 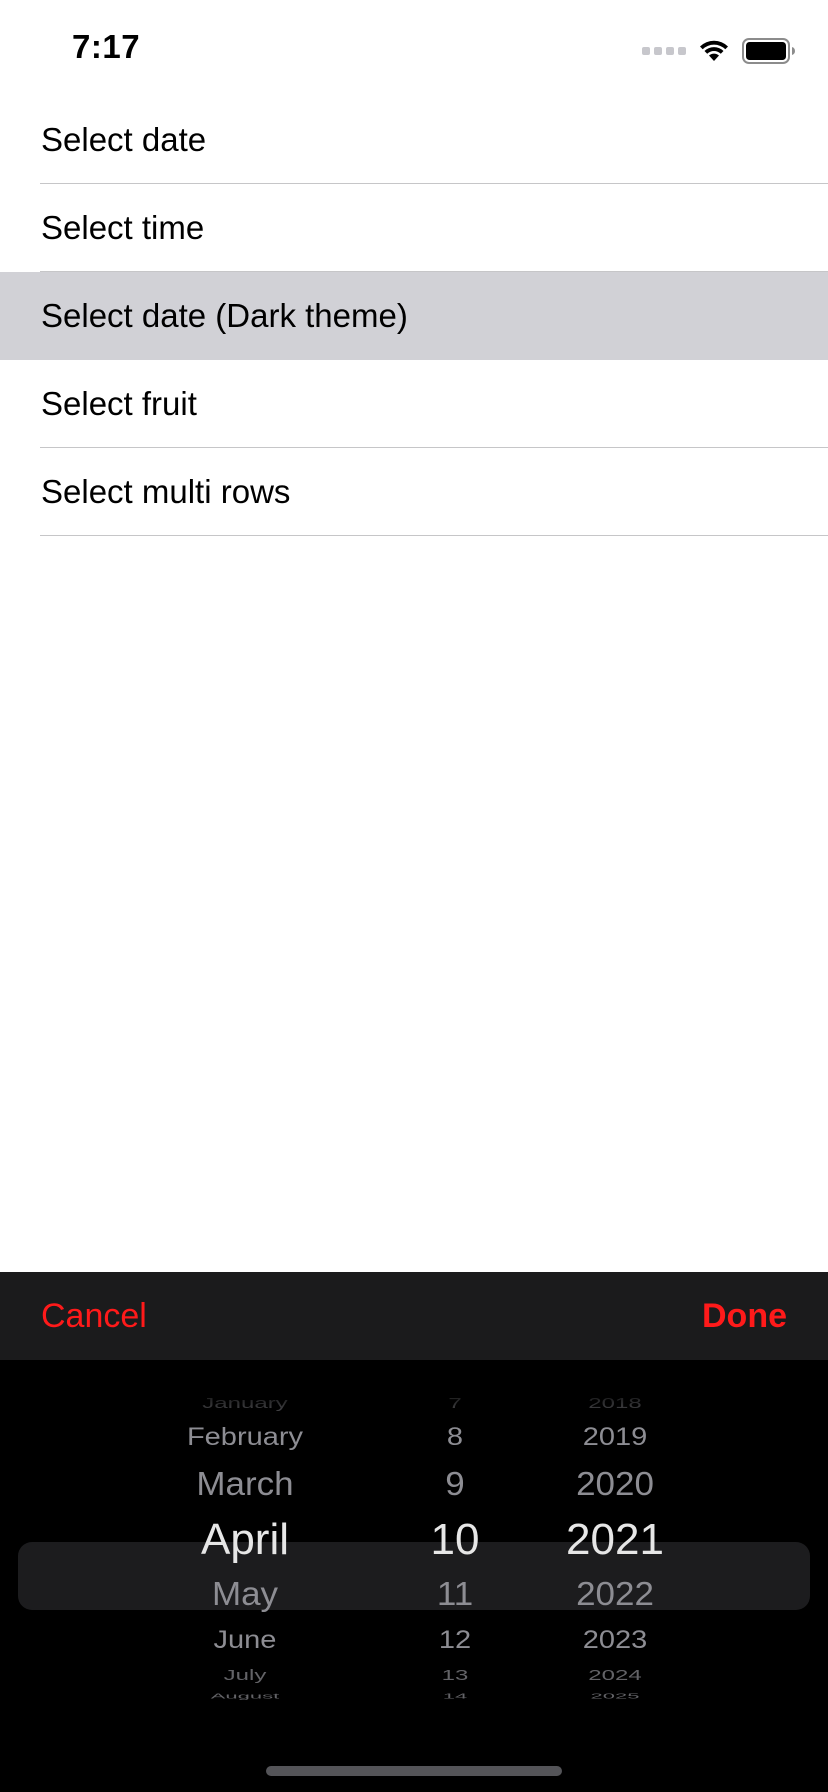 I want to click on picker-year-option: 2017, so click(x=615, y=1380).